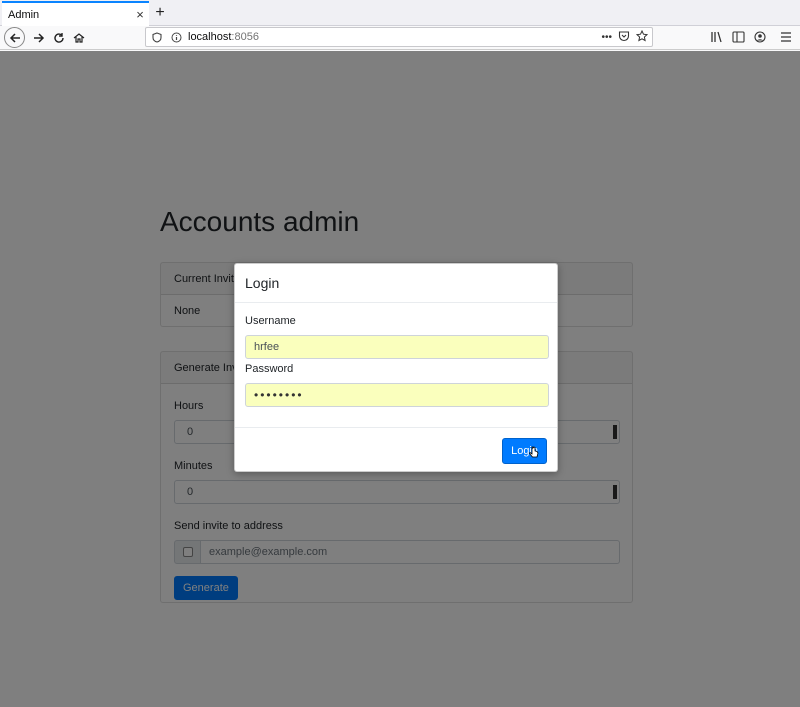 The height and width of the screenshot is (707, 800). I want to click on home-icon, so click(79, 38).